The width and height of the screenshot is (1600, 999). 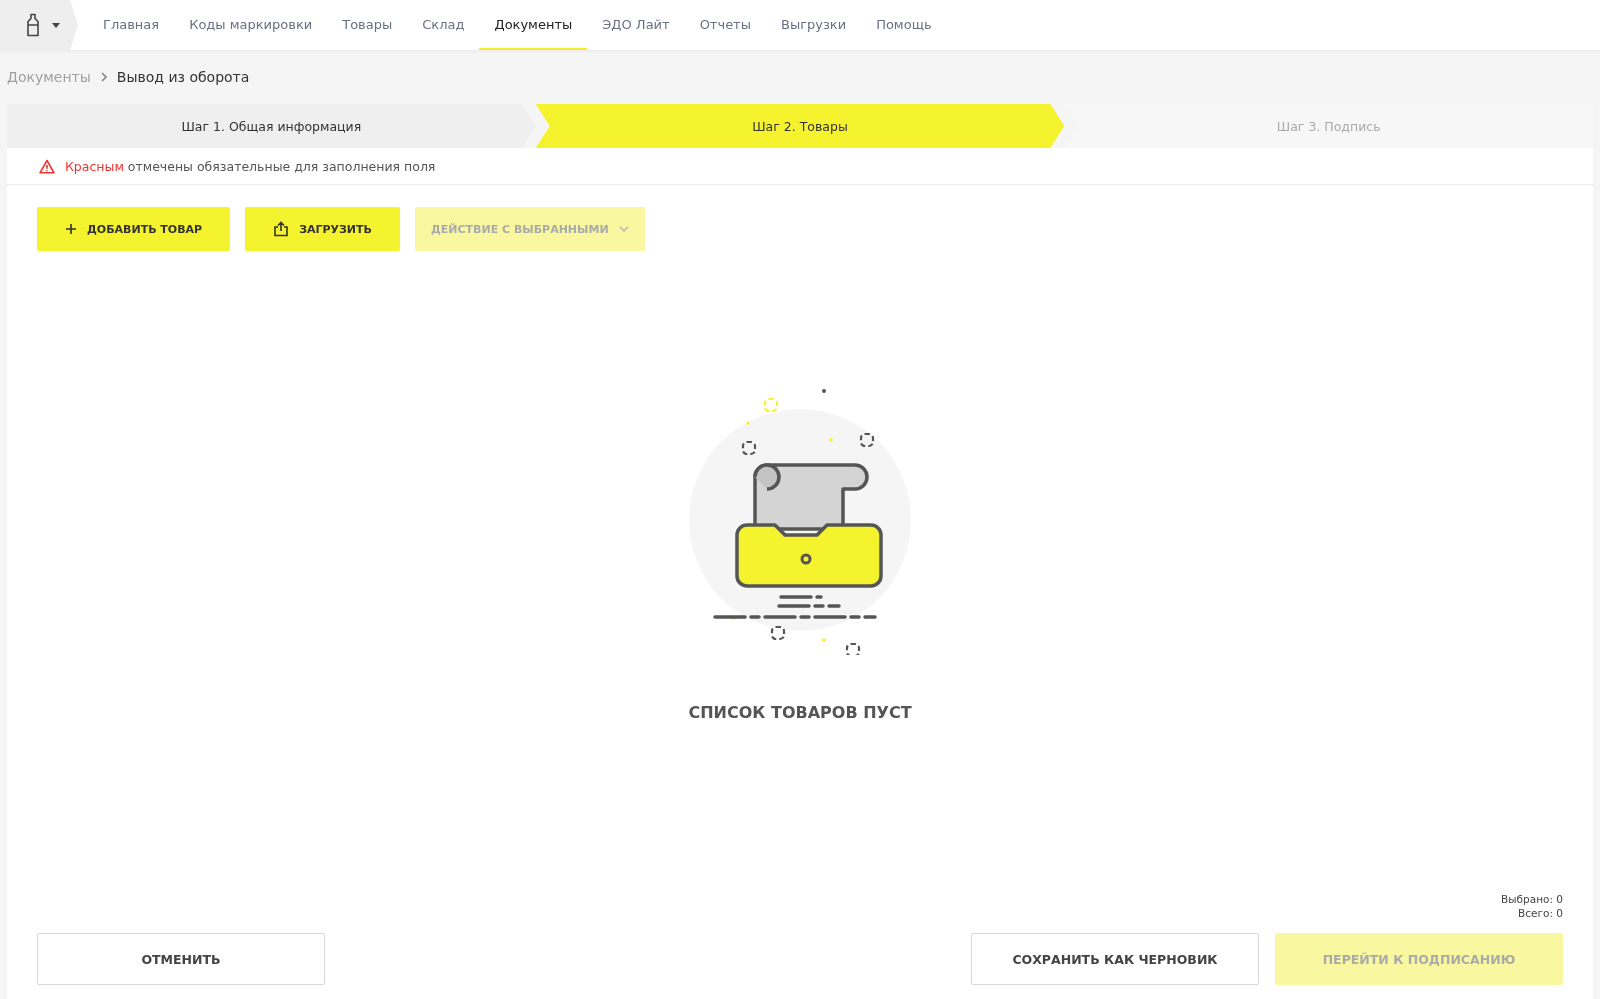 What do you see at coordinates (813, 25) in the screenshot?
I see `nav-tab: Выгрузки` at bounding box center [813, 25].